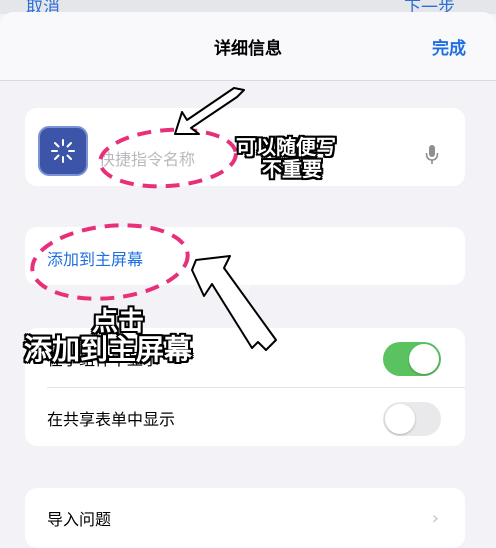  Describe the element at coordinates (209, 111) in the screenshot. I see `arrow-to-name-icon` at that location.